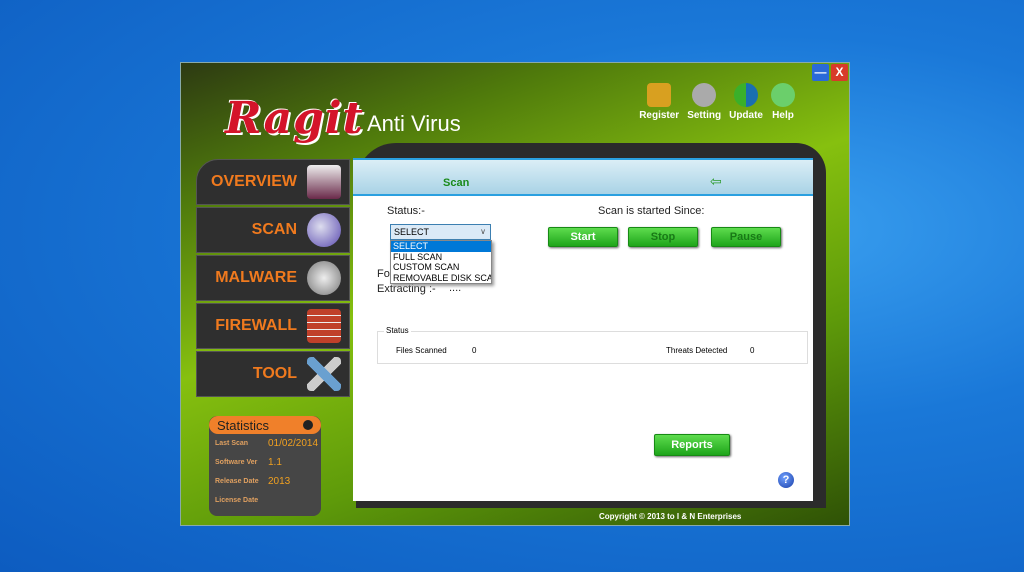  Describe the element at coordinates (243, 425) in the screenshot. I see `statistics-title: Statistics` at that location.